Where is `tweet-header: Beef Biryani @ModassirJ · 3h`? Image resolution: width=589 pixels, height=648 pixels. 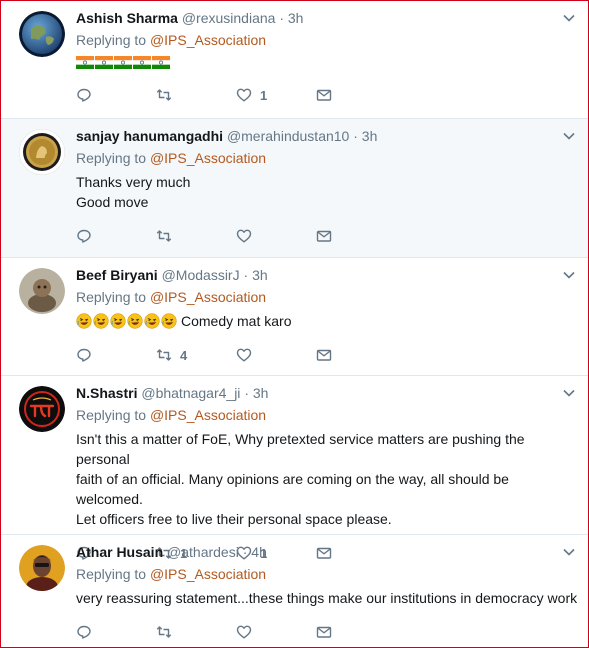
tweet-header: Beef Biryani @ModassirJ · 3h is located at coordinates (310, 275).